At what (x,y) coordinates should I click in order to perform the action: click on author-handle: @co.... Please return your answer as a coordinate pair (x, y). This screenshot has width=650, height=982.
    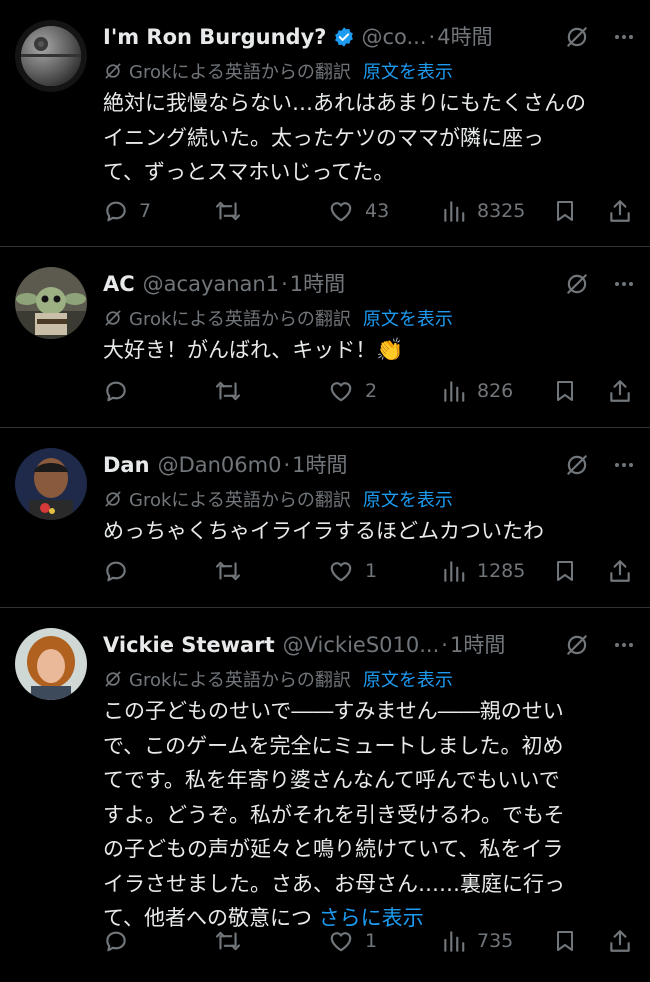
    Looking at the image, I should click on (393, 37).